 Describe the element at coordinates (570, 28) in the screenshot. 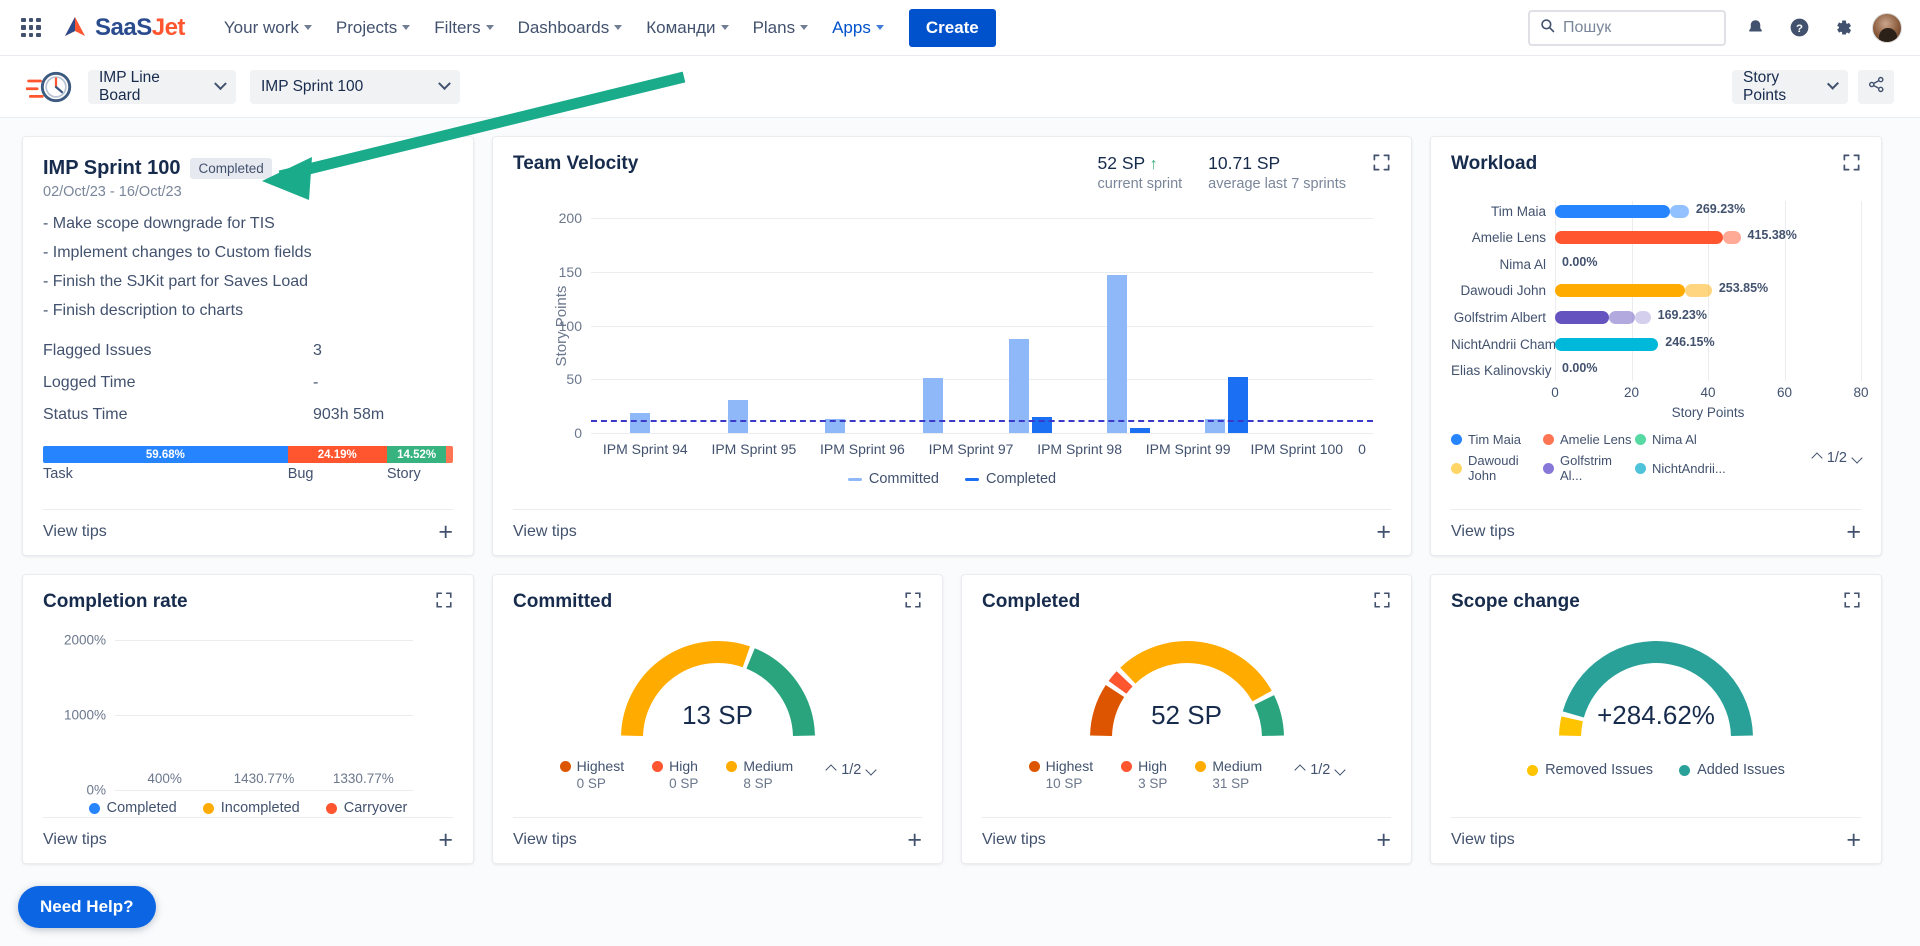

I see `nav-item-dashboards: Dashboards` at that location.